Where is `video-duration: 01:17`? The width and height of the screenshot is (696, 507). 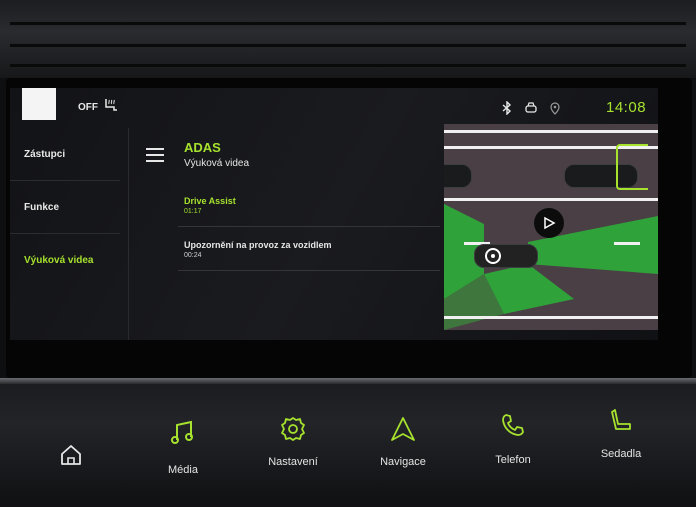
video-duration: 01:17 is located at coordinates (193, 211).